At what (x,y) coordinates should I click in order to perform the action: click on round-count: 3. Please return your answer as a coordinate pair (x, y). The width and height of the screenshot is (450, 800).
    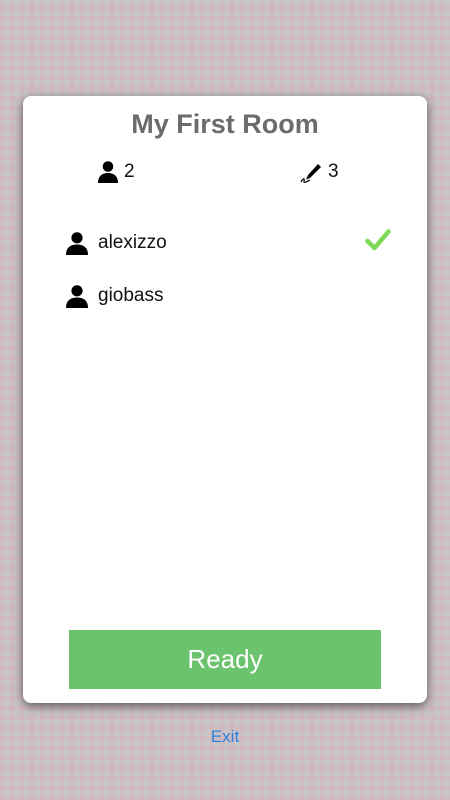
    Looking at the image, I should click on (333, 171).